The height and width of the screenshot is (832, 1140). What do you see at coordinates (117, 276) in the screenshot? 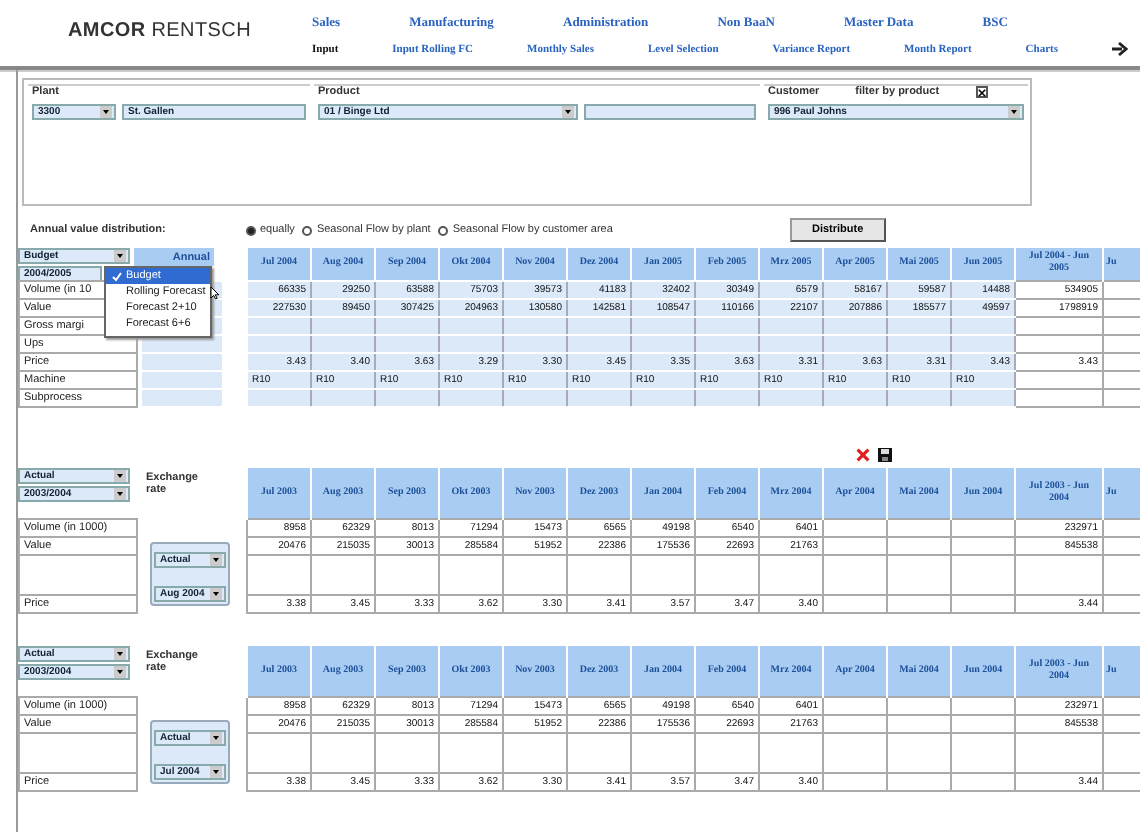
I see `checkmark-icon` at bounding box center [117, 276].